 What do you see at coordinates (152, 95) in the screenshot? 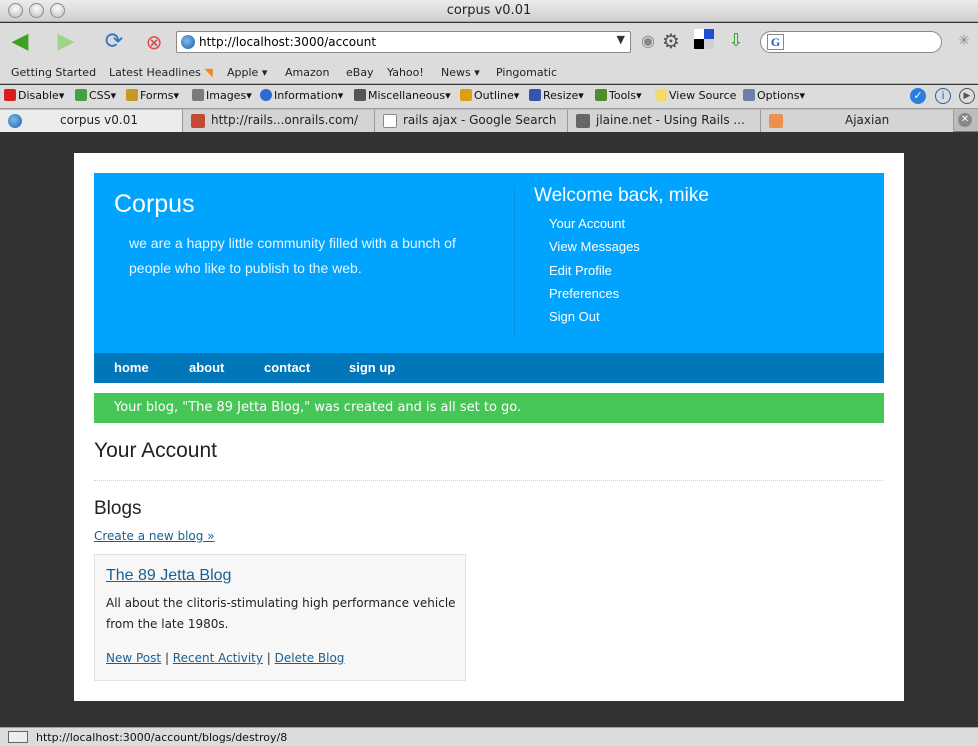
I see `dev-forms-menu: Forms▾` at bounding box center [152, 95].